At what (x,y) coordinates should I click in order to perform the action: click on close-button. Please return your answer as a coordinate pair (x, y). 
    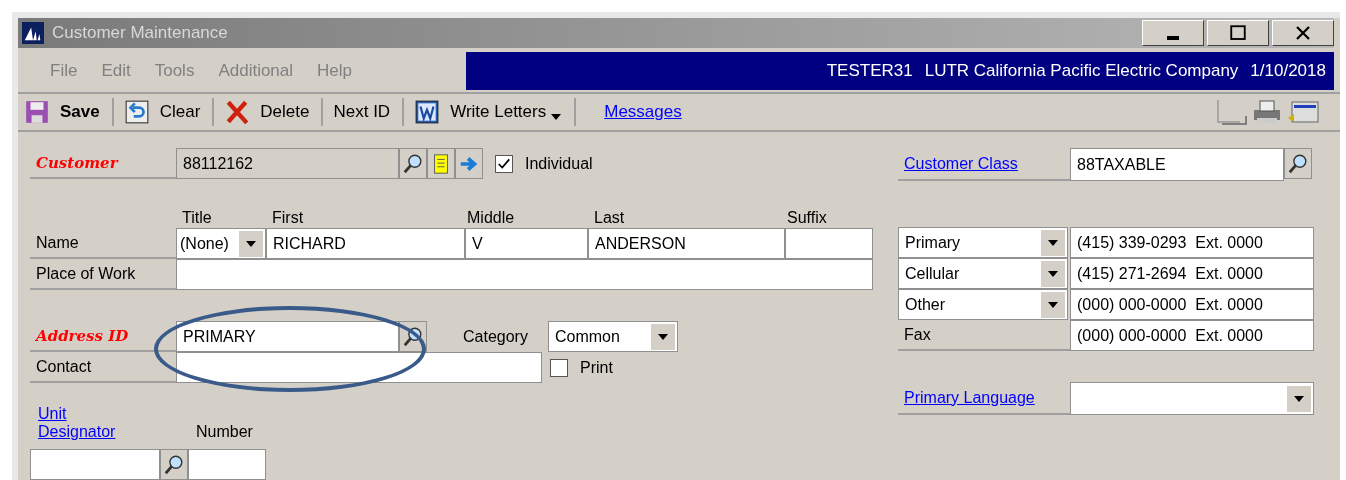
    Looking at the image, I should click on (1303, 33).